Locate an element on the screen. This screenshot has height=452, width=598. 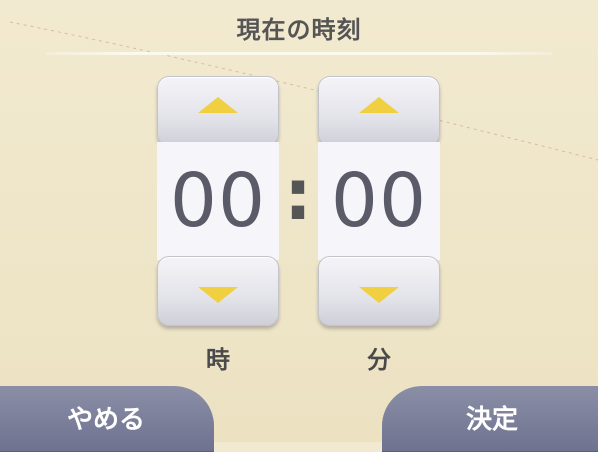
confirm-button: 決定 is located at coordinates (490, 419).